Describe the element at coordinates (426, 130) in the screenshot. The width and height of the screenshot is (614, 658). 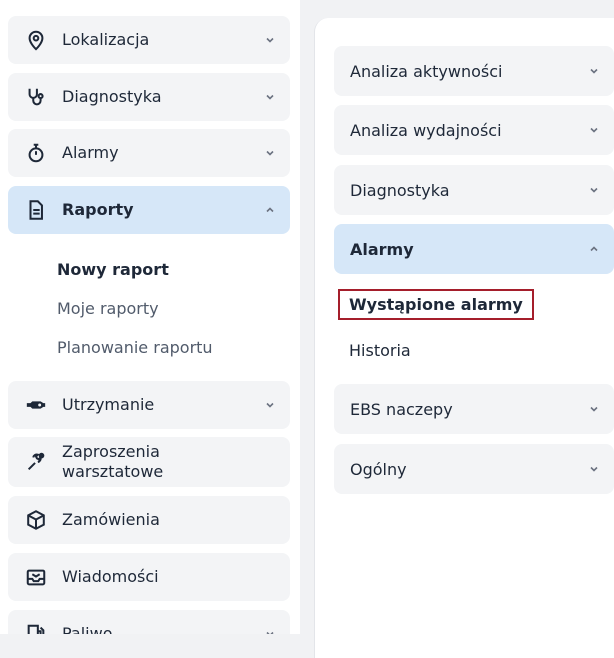
I see `panel-item-label: Analiza wydajności` at that location.